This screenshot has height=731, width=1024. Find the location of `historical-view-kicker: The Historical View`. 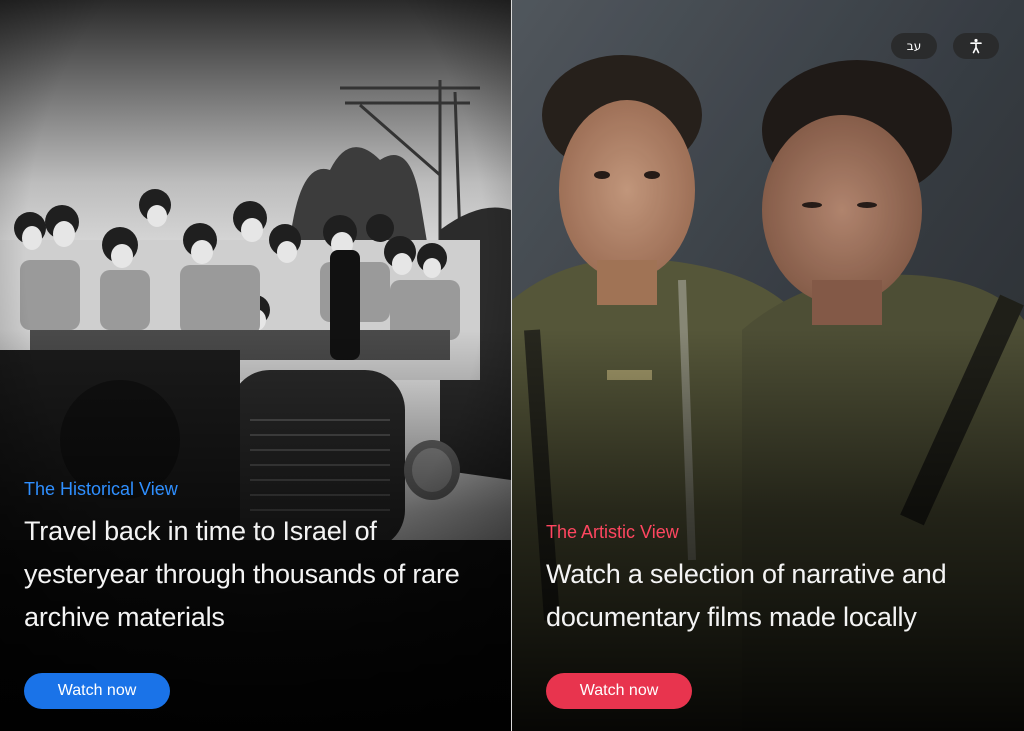

historical-view-kicker: The Historical View is located at coordinates (101, 489).